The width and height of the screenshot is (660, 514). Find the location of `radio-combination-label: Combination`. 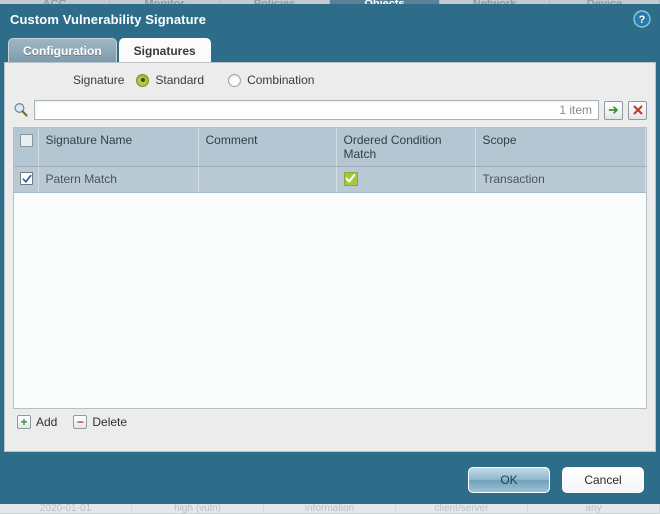

radio-combination-label: Combination is located at coordinates (281, 80).